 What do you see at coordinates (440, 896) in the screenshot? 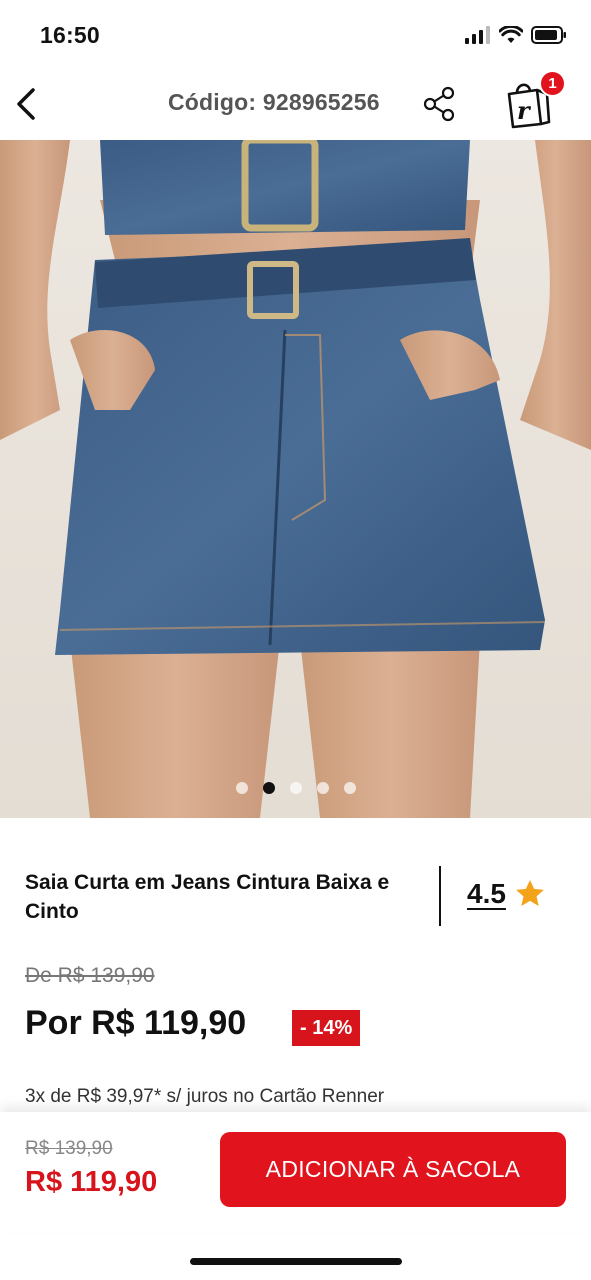
I see `divider` at bounding box center [440, 896].